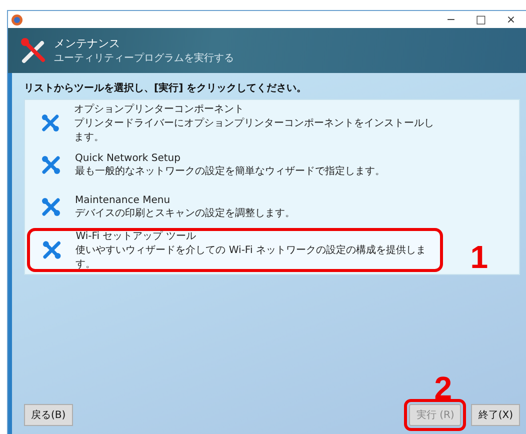 The height and width of the screenshot is (434, 526). Describe the element at coordinates (128, 158) in the screenshot. I see `tool-name: Quick Network Setup` at that location.